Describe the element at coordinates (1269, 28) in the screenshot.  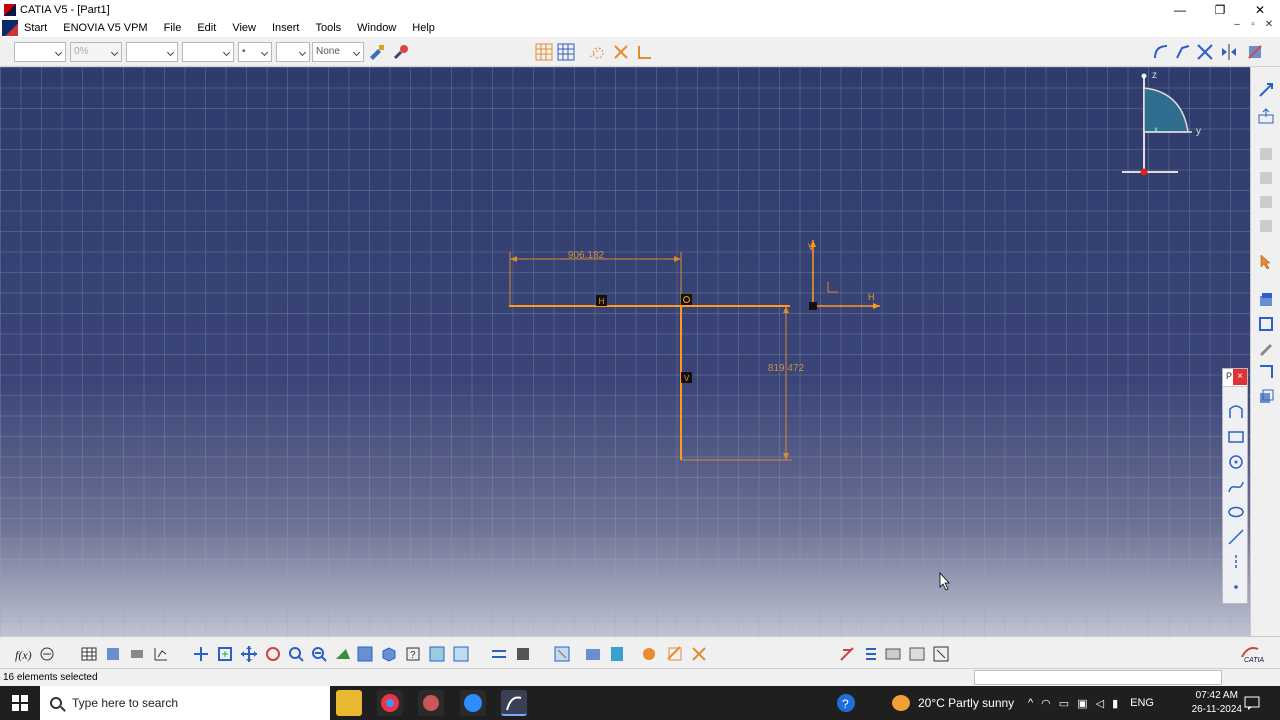
I see `doc-close-button: ✕` at that location.